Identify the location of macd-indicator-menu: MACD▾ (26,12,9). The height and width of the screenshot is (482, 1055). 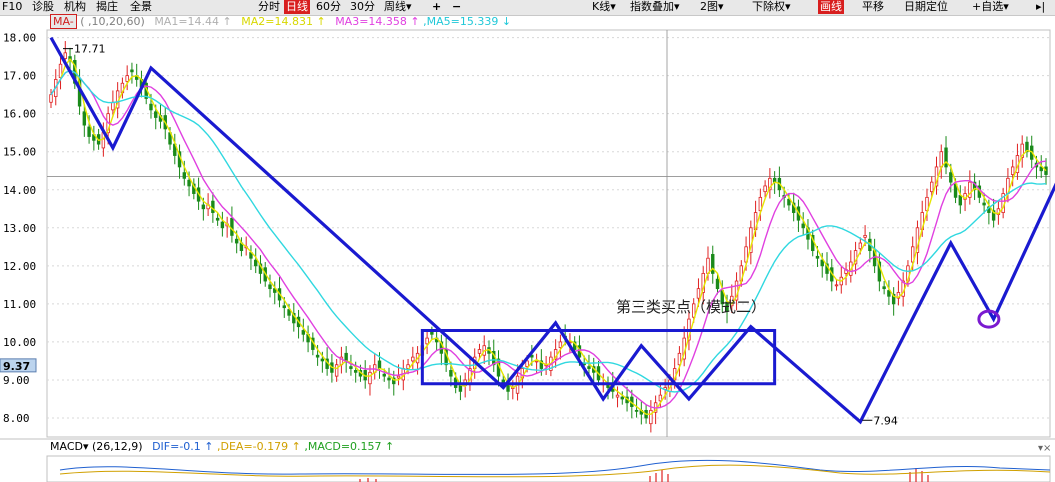
(96, 446).